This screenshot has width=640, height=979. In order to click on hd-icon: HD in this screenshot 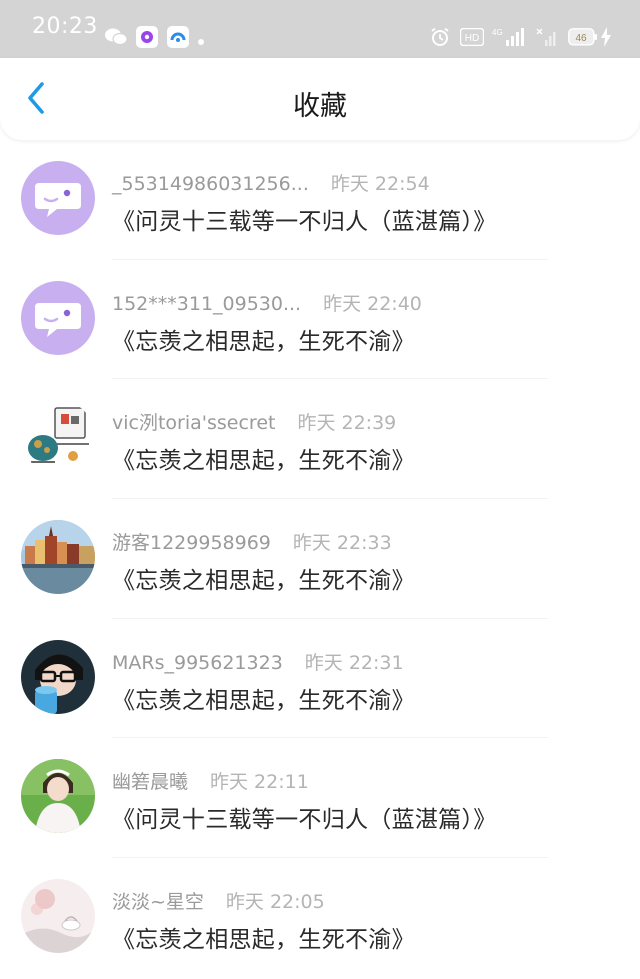, I will do `click(472, 38)`.